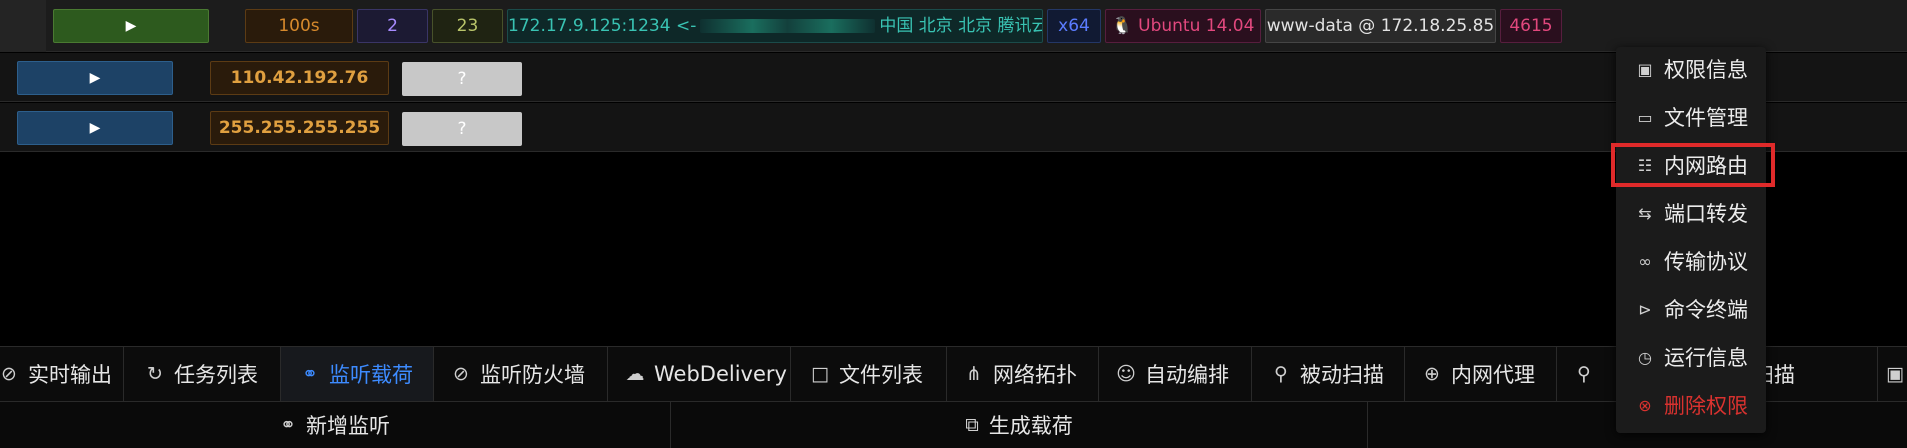 The image size is (1907, 448). What do you see at coordinates (1645, 69) in the screenshot?
I see `id-card-icon: ▣` at bounding box center [1645, 69].